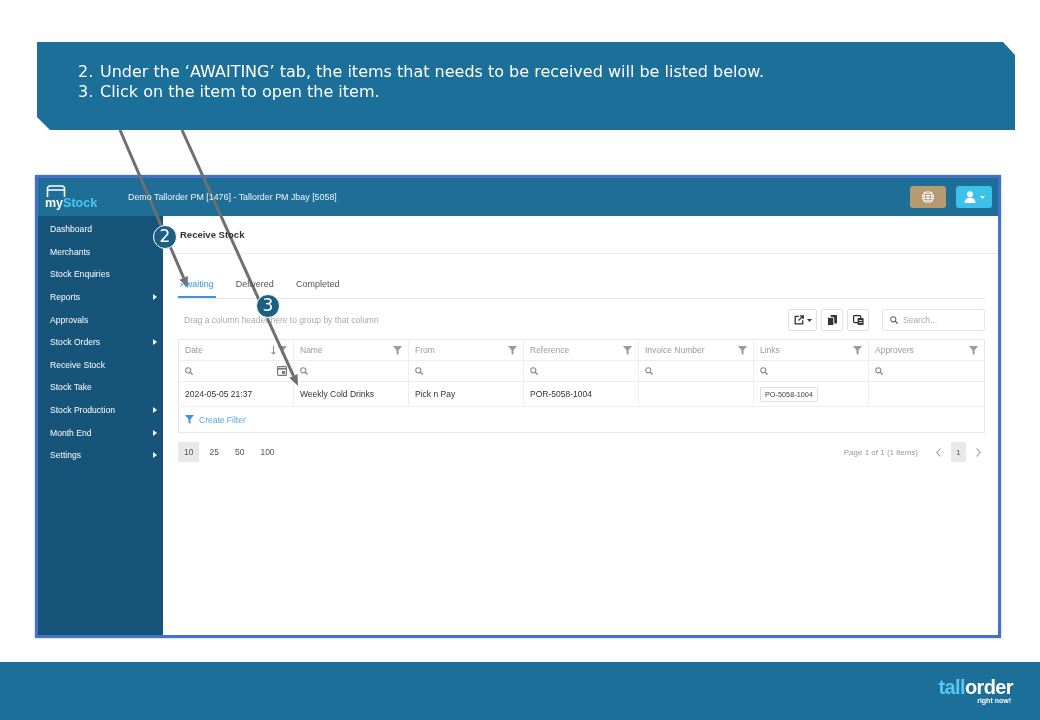 Image resolution: width=1040 pixels, height=720 pixels. What do you see at coordinates (70, 252) in the screenshot?
I see `sidebar-item: Merchants` at bounding box center [70, 252].